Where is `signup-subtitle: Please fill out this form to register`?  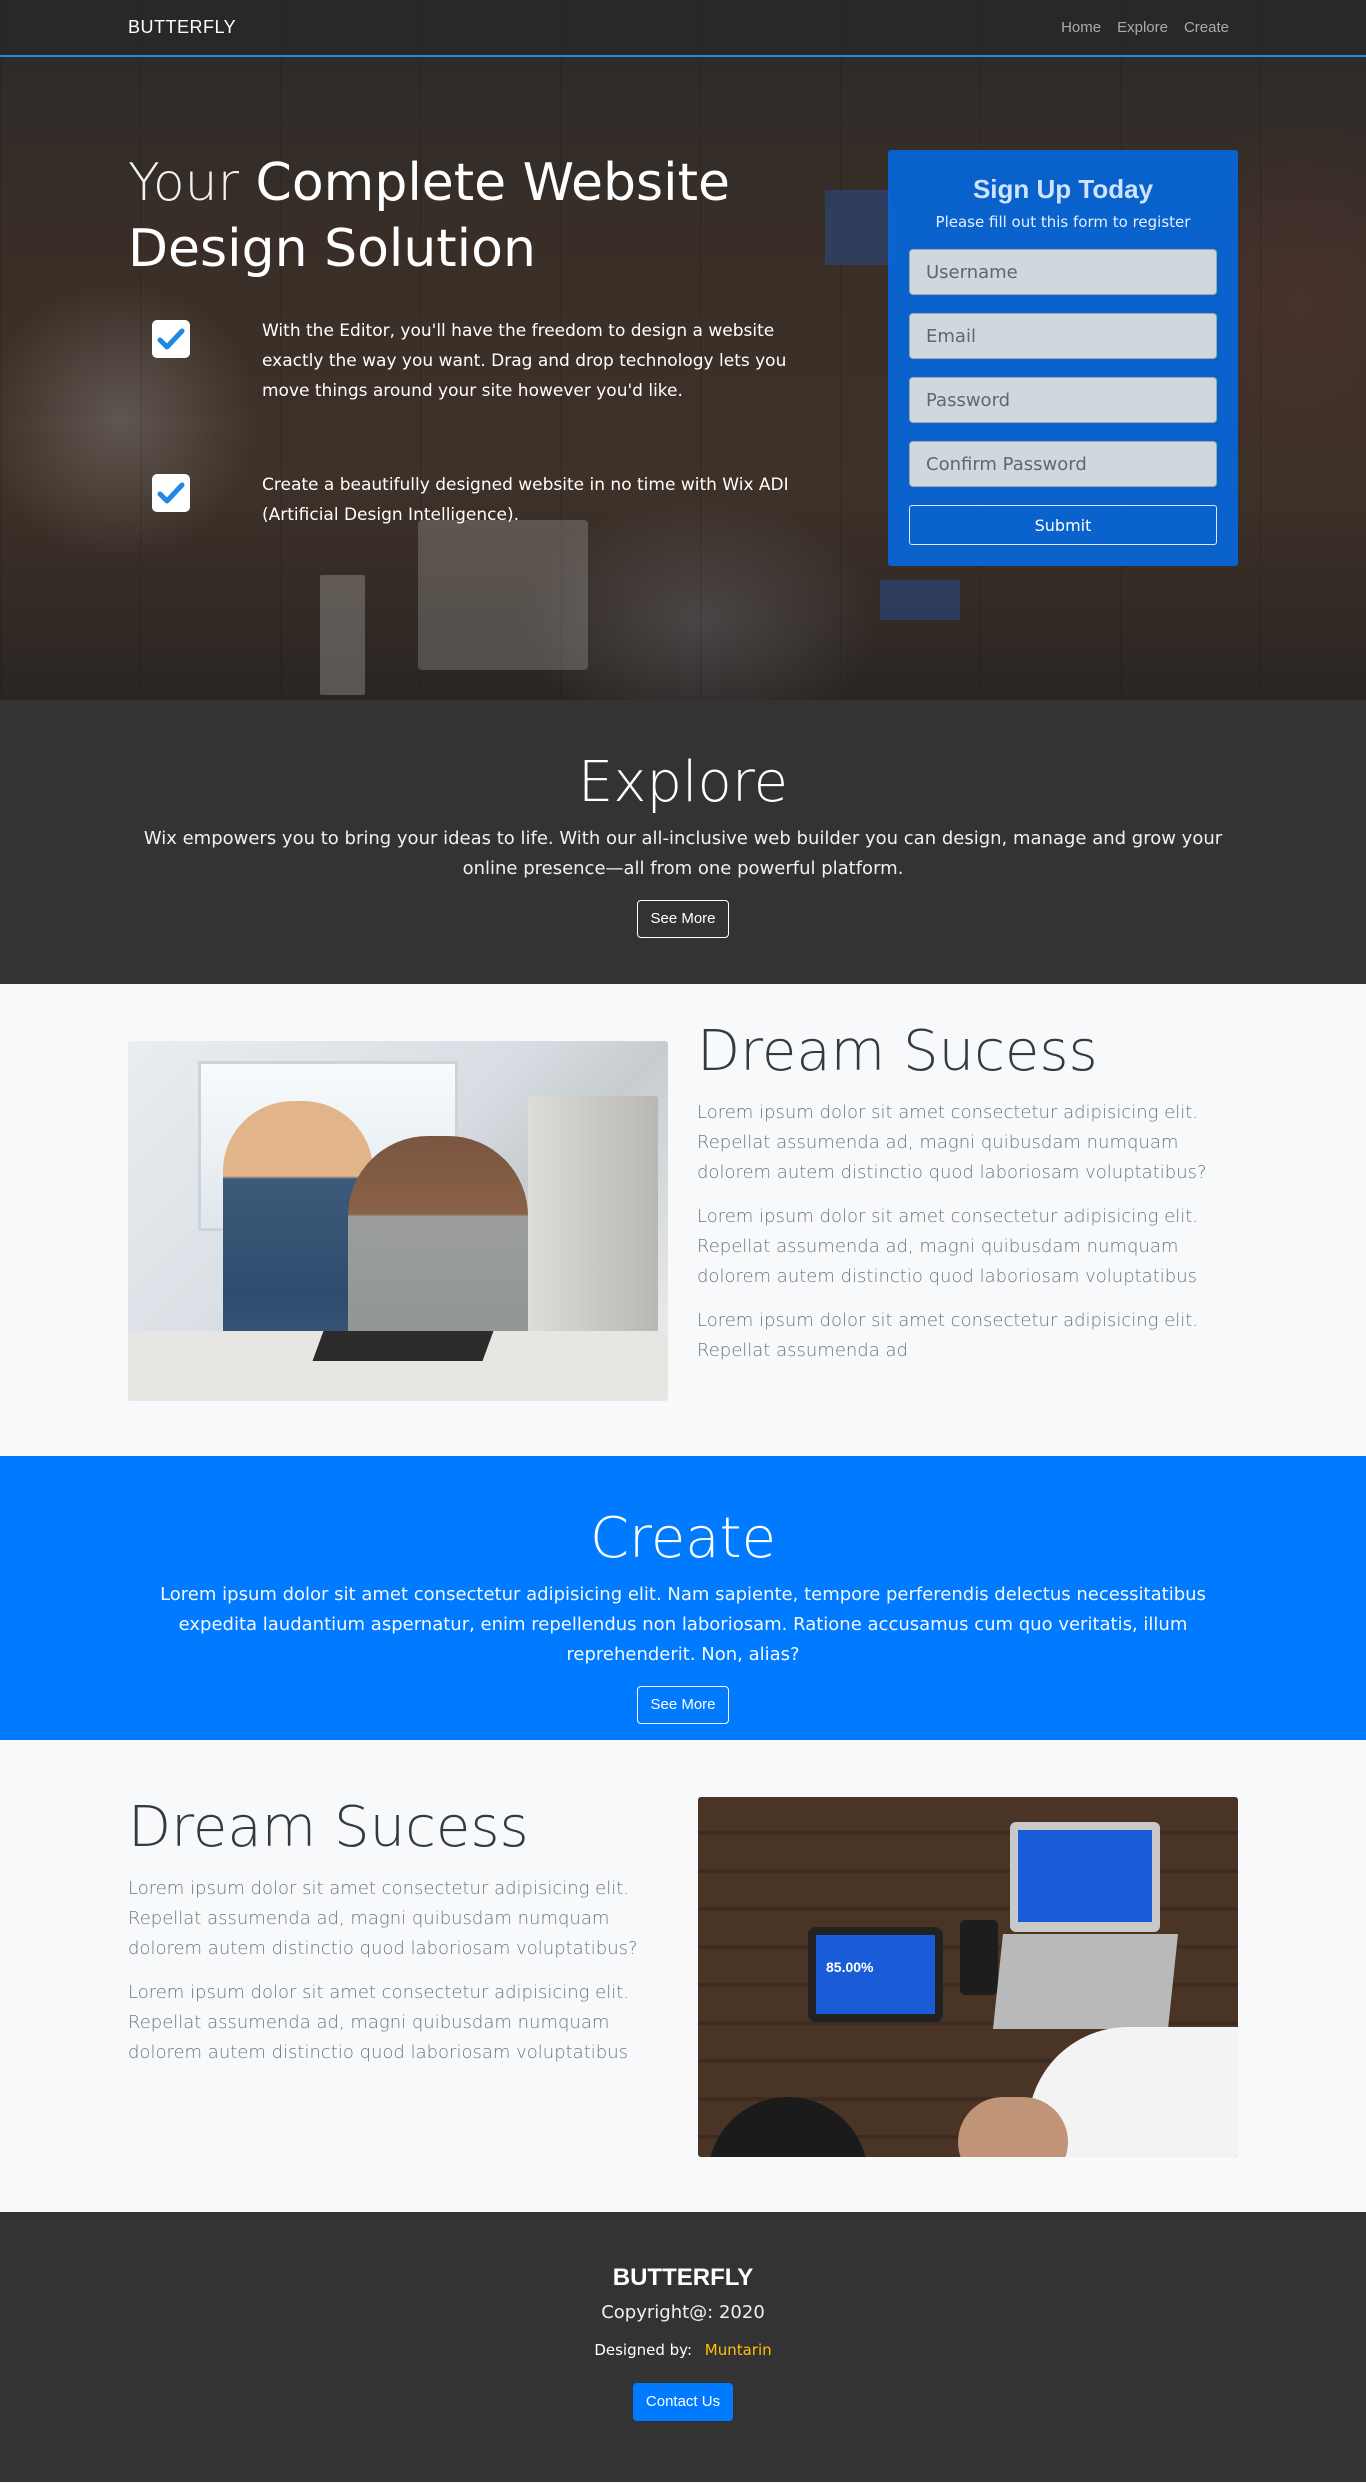 signup-subtitle: Please fill out this form to register is located at coordinates (1063, 222).